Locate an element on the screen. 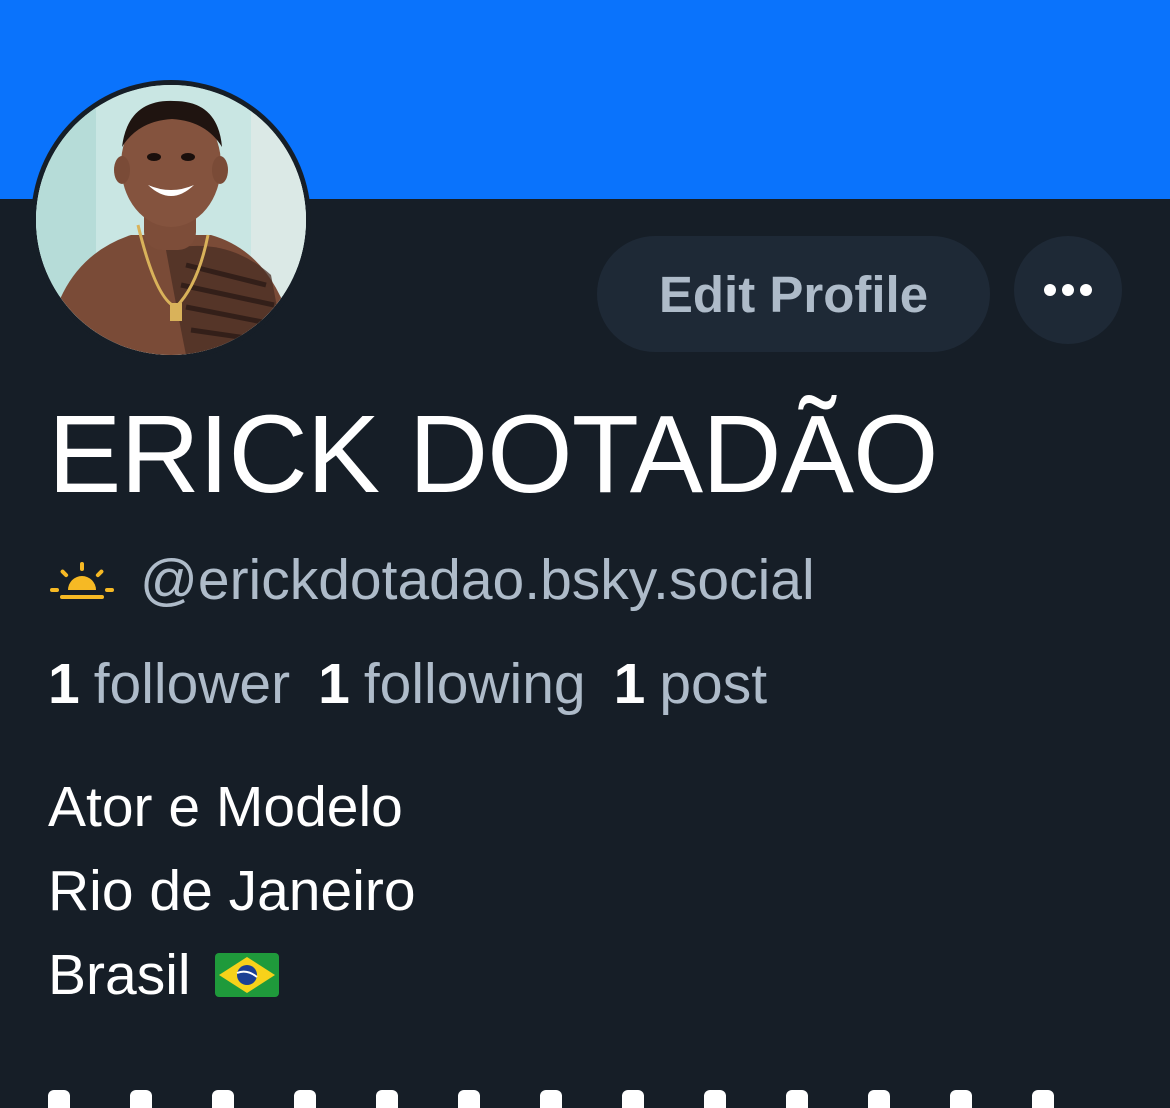 The width and height of the screenshot is (1170, 1108). edit-profile-label: Edit Profile is located at coordinates (793, 294).